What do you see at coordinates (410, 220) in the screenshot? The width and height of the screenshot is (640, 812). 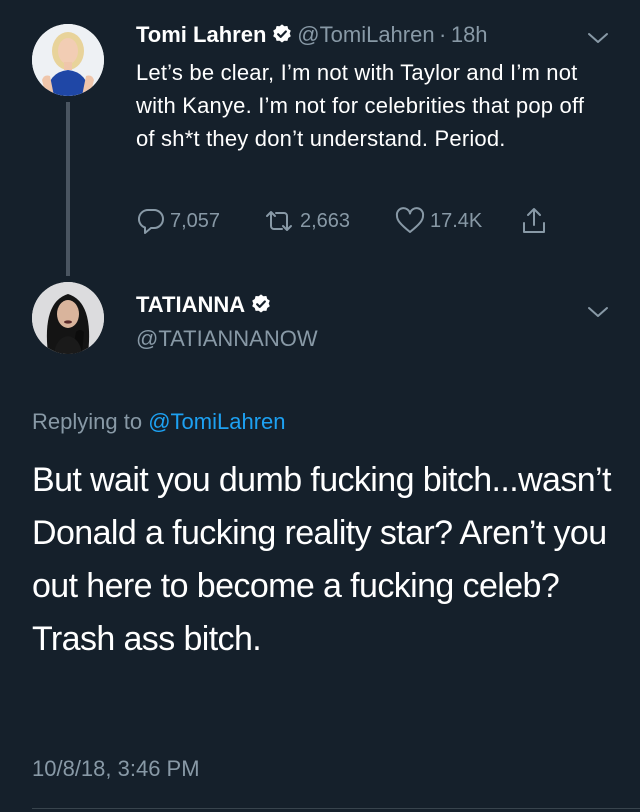 I see `like-icon` at bounding box center [410, 220].